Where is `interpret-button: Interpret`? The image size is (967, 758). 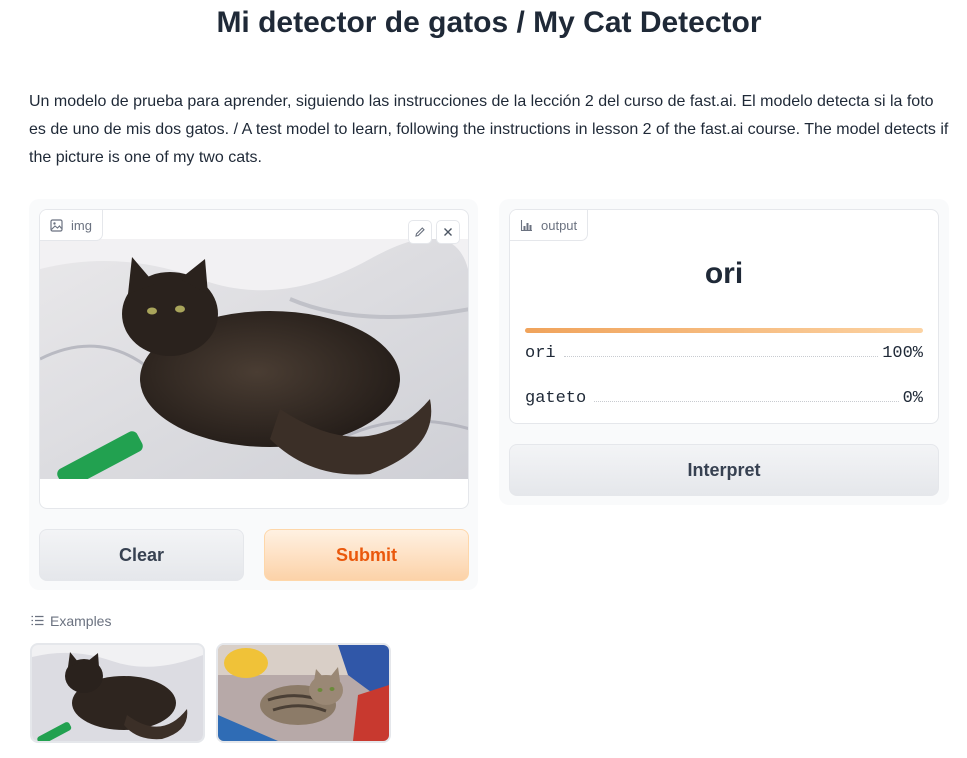 interpret-button: Interpret is located at coordinates (724, 470).